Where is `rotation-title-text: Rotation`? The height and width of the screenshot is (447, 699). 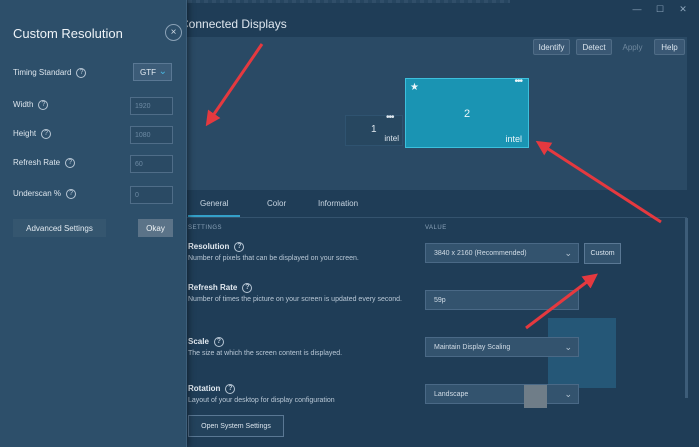
rotation-title-text: Rotation is located at coordinates (204, 389).